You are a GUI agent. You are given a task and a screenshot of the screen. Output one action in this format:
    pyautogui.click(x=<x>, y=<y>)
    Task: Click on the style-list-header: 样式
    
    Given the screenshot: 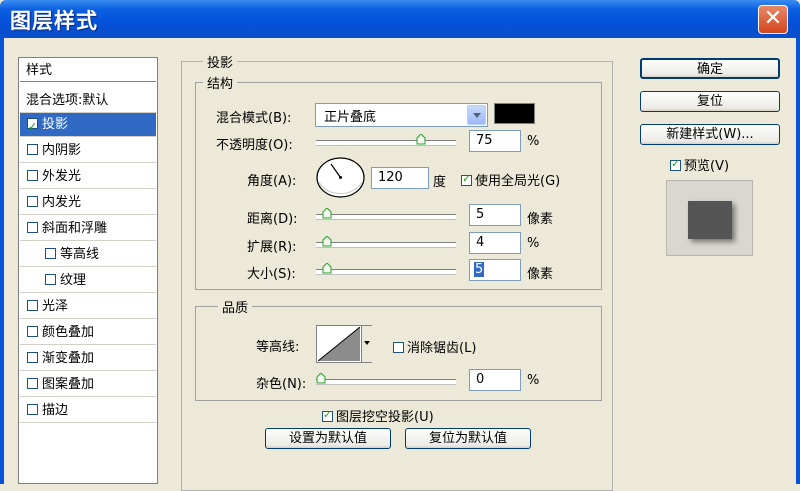 What is the action you would take?
    pyautogui.click(x=88, y=70)
    